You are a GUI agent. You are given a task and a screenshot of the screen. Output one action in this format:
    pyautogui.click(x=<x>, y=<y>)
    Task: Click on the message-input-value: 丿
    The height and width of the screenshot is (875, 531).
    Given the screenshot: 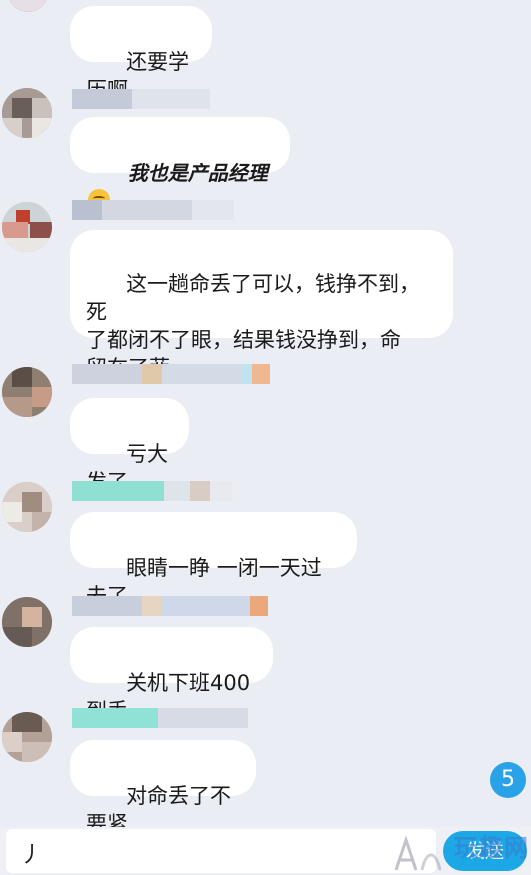 What is the action you would take?
    pyautogui.click(x=31, y=855)
    